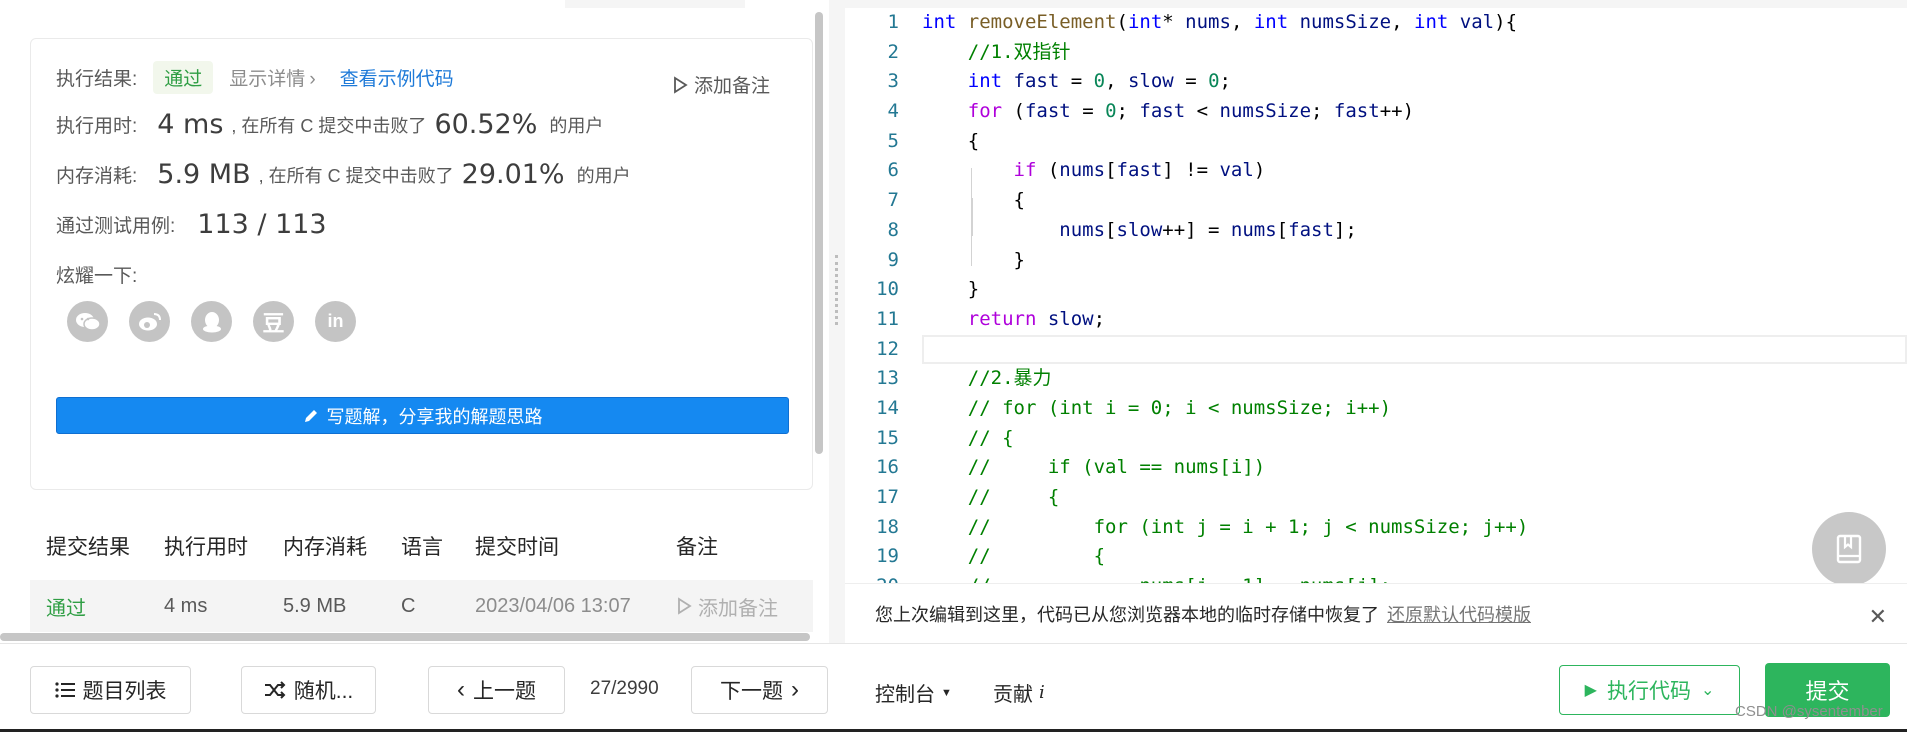  What do you see at coordinates (819, 233) in the screenshot?
I see `vertical-scrollbar` at bounding box center [819, 233].